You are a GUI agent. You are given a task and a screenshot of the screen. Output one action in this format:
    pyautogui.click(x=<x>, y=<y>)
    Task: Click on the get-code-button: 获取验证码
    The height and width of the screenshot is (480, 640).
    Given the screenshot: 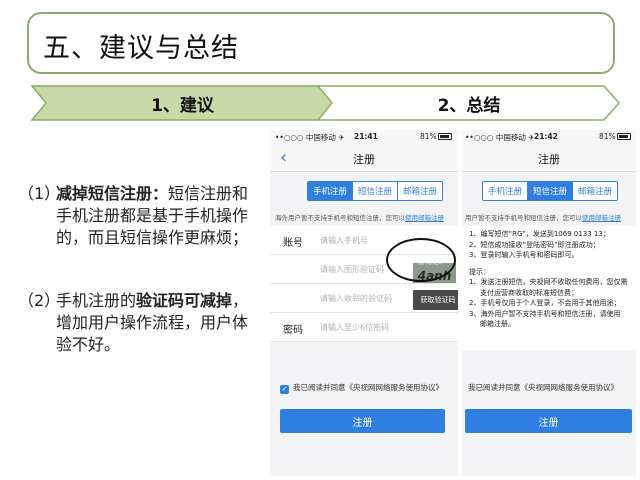 What is the action you would take?
    pyautogui.click(x=435, y=300)
    